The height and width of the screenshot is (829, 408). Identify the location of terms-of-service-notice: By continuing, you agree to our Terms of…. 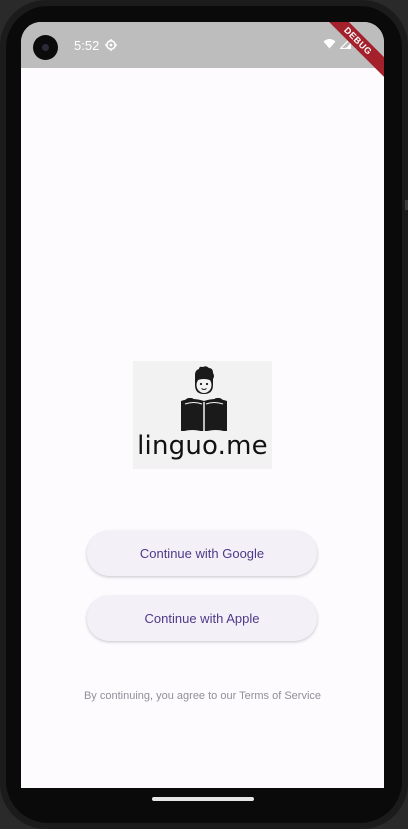
(202, 696).